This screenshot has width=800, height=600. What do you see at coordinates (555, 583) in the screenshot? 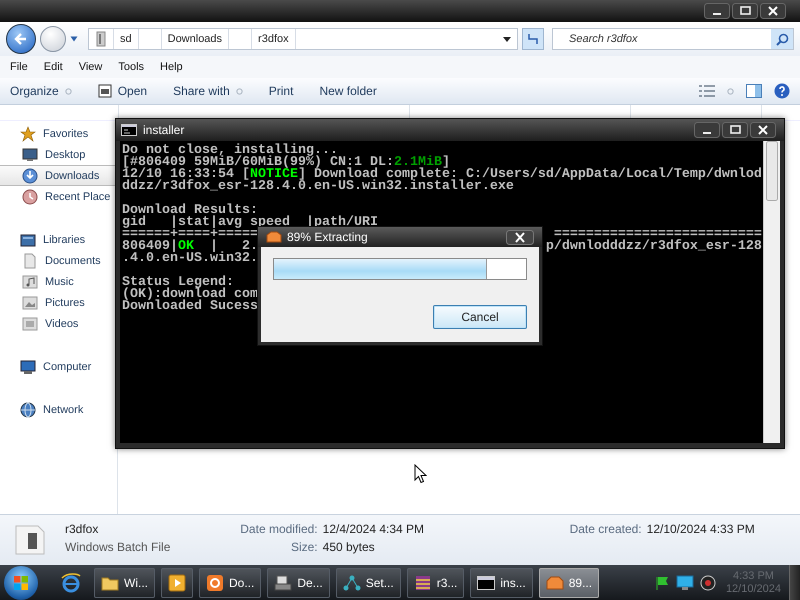
I see `box-icon` at bounding box center [555, 583].